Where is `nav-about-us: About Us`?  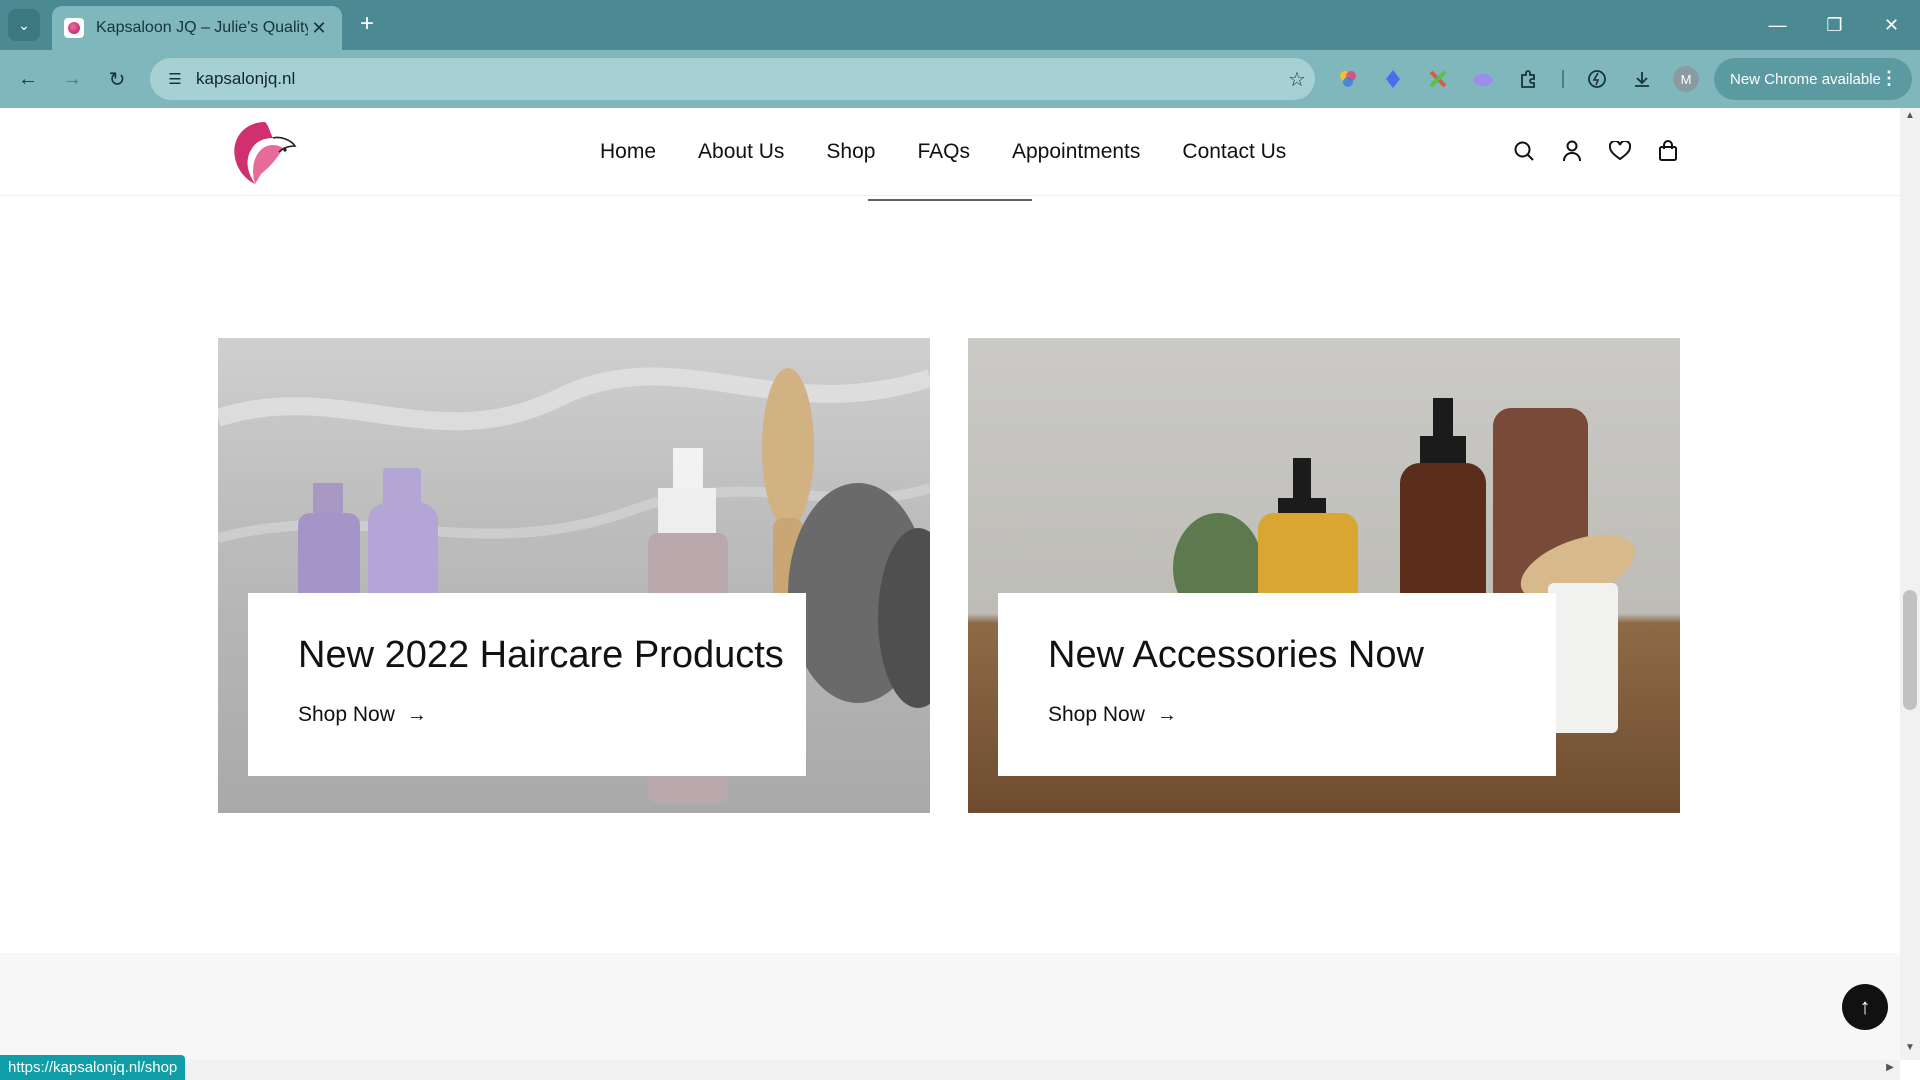
nav-about-us: About Us is located at coordinates (741, 152).